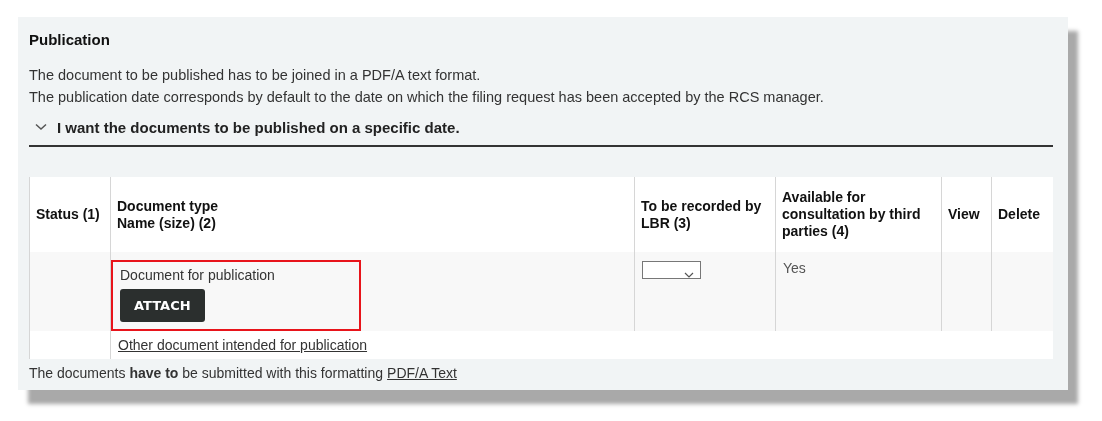 The width and height of the screenshot is (1102, 421). Describe the element at coordinates (244, 127) in the screenshot. I see `accordion-toggle: I want the documents to be published on a specific date.` at that location.